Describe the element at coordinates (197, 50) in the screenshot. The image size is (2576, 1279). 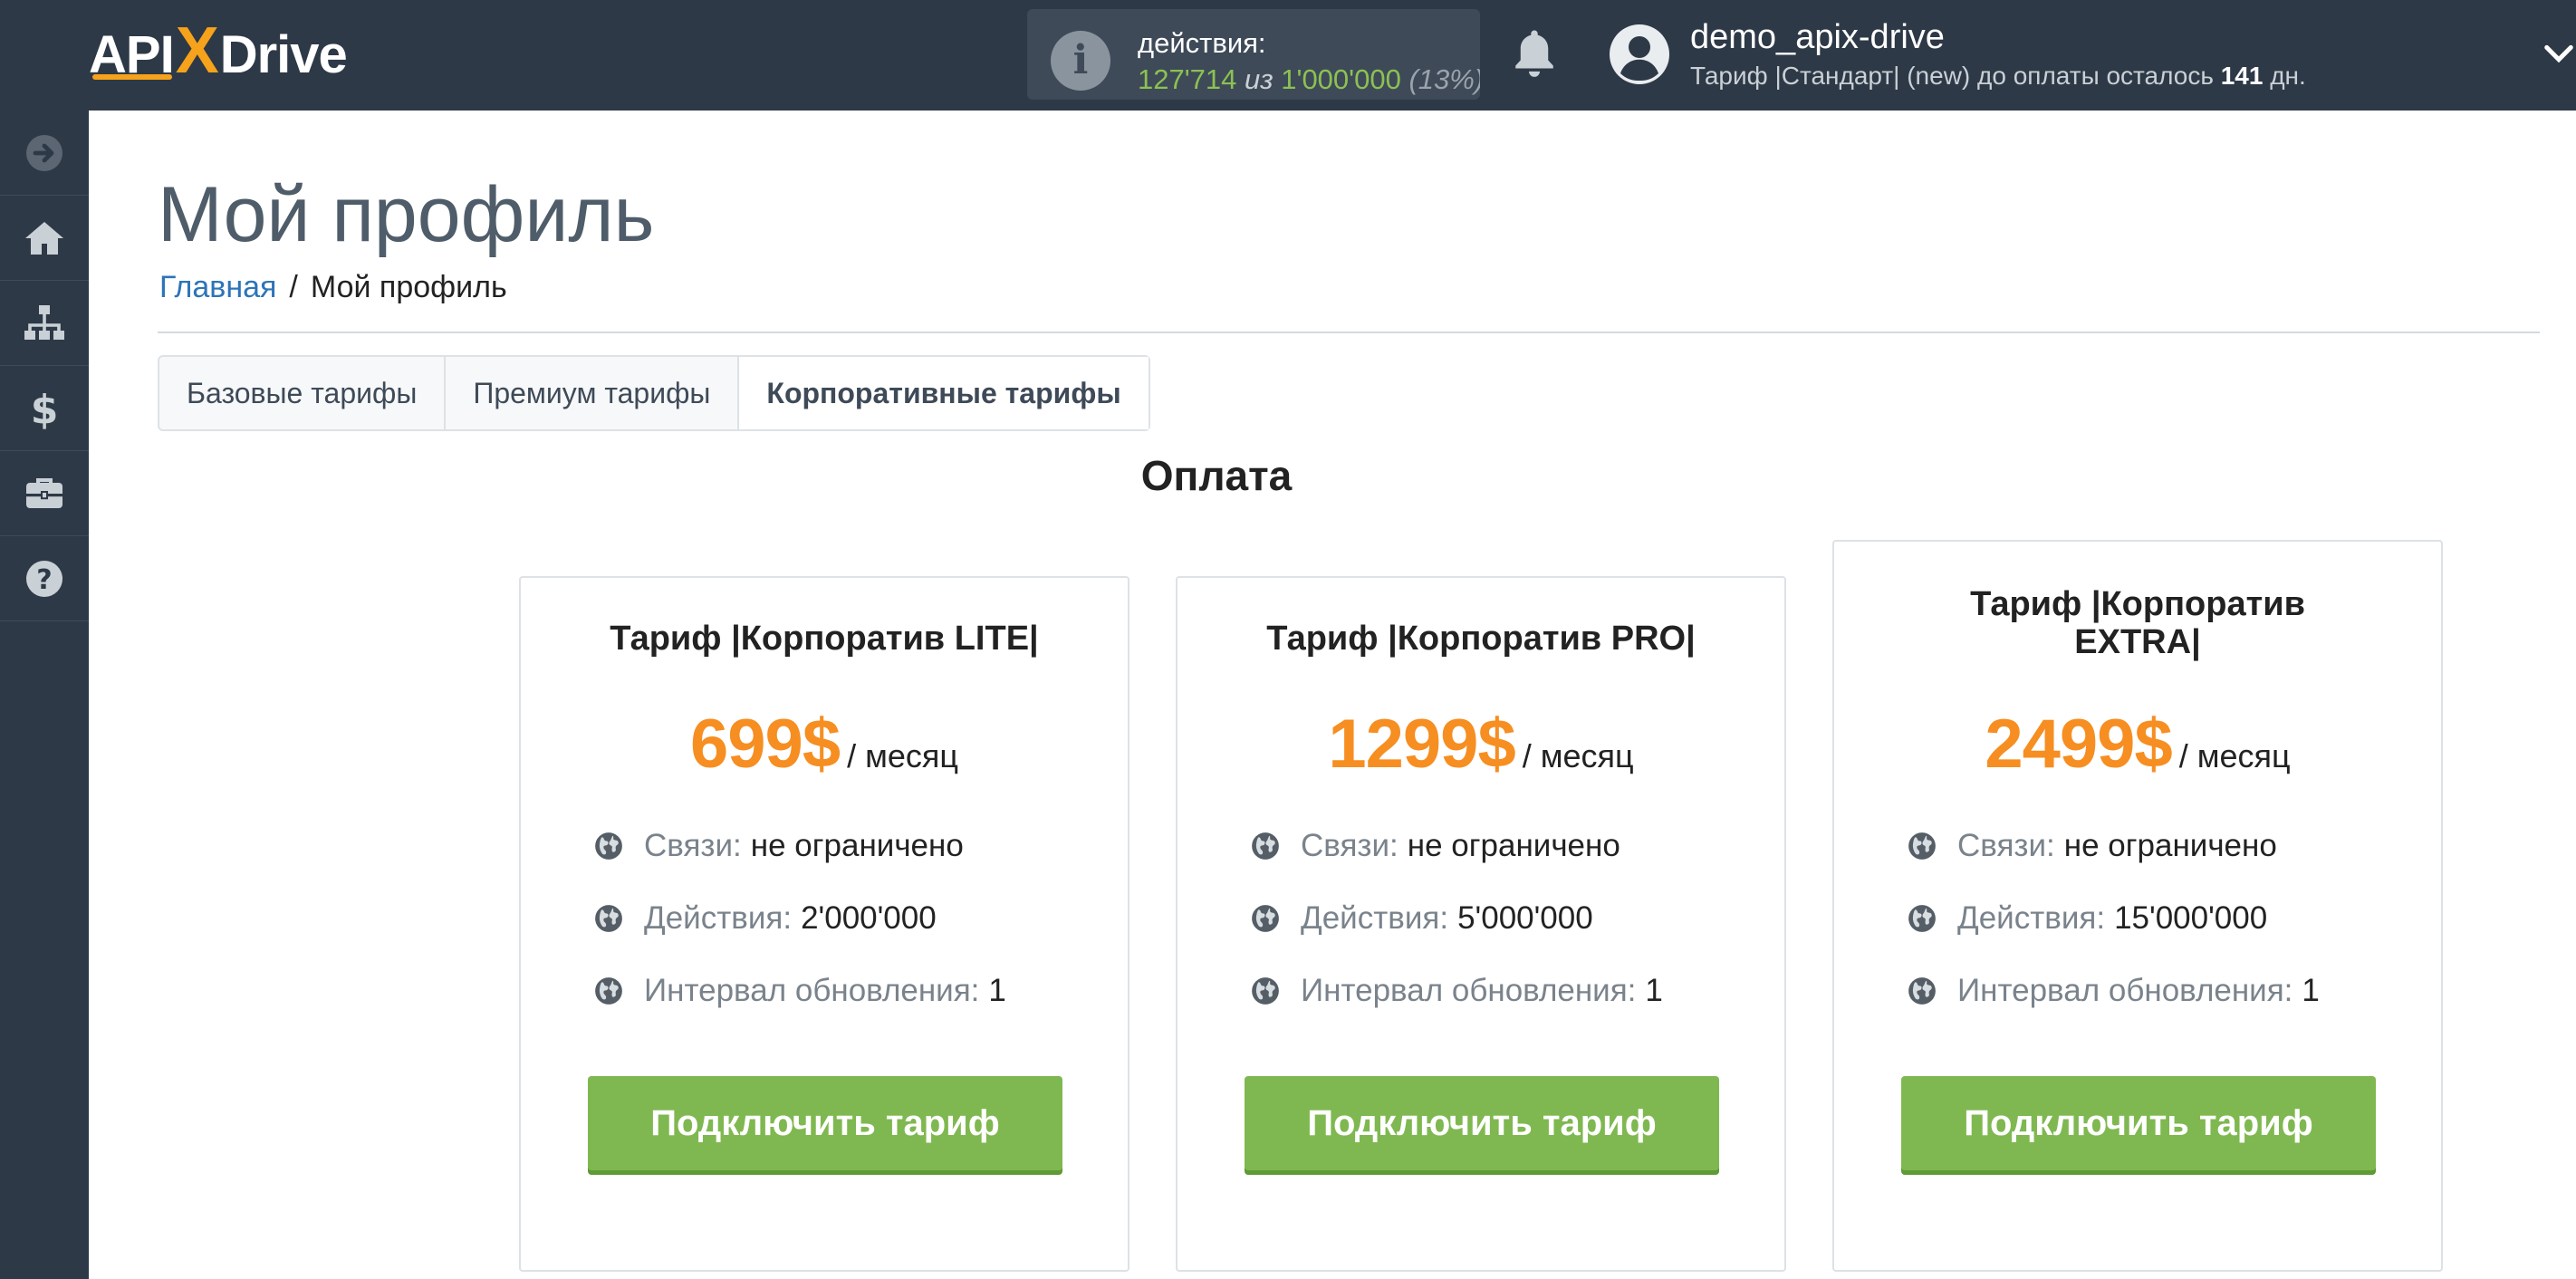
I see `logo-x-text: X` at that location.